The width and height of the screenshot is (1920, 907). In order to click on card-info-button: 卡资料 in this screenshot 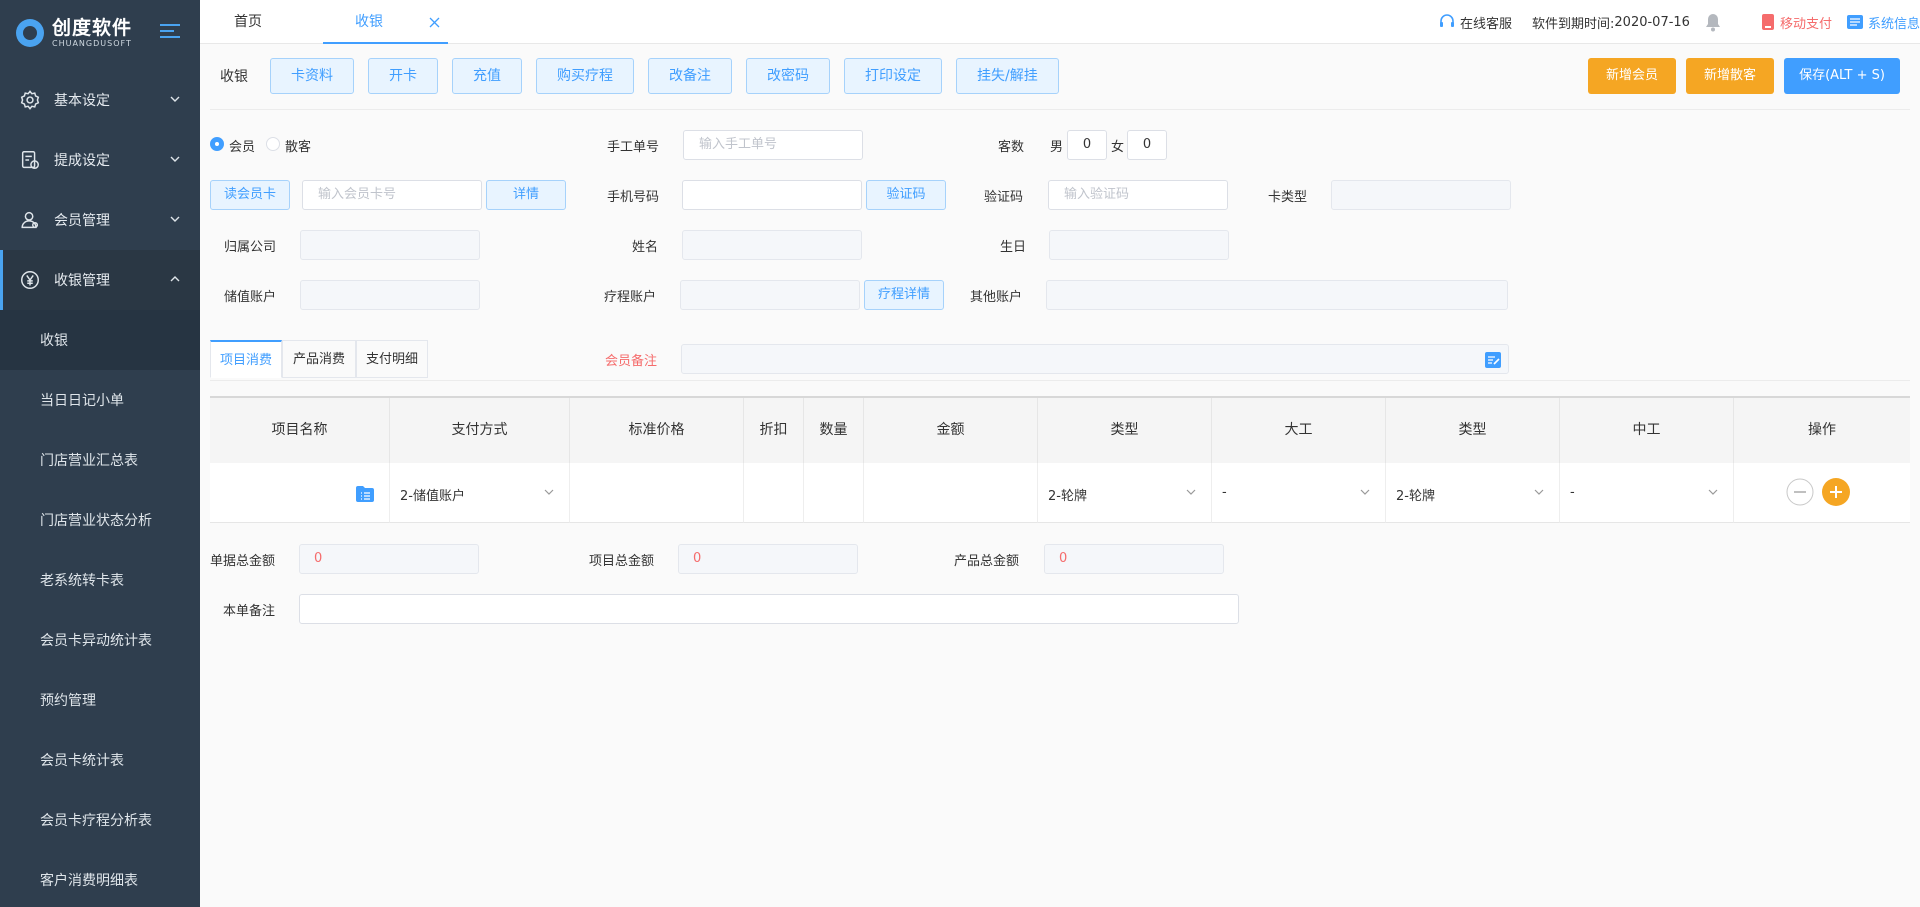, I will do `click(312, 76)`.